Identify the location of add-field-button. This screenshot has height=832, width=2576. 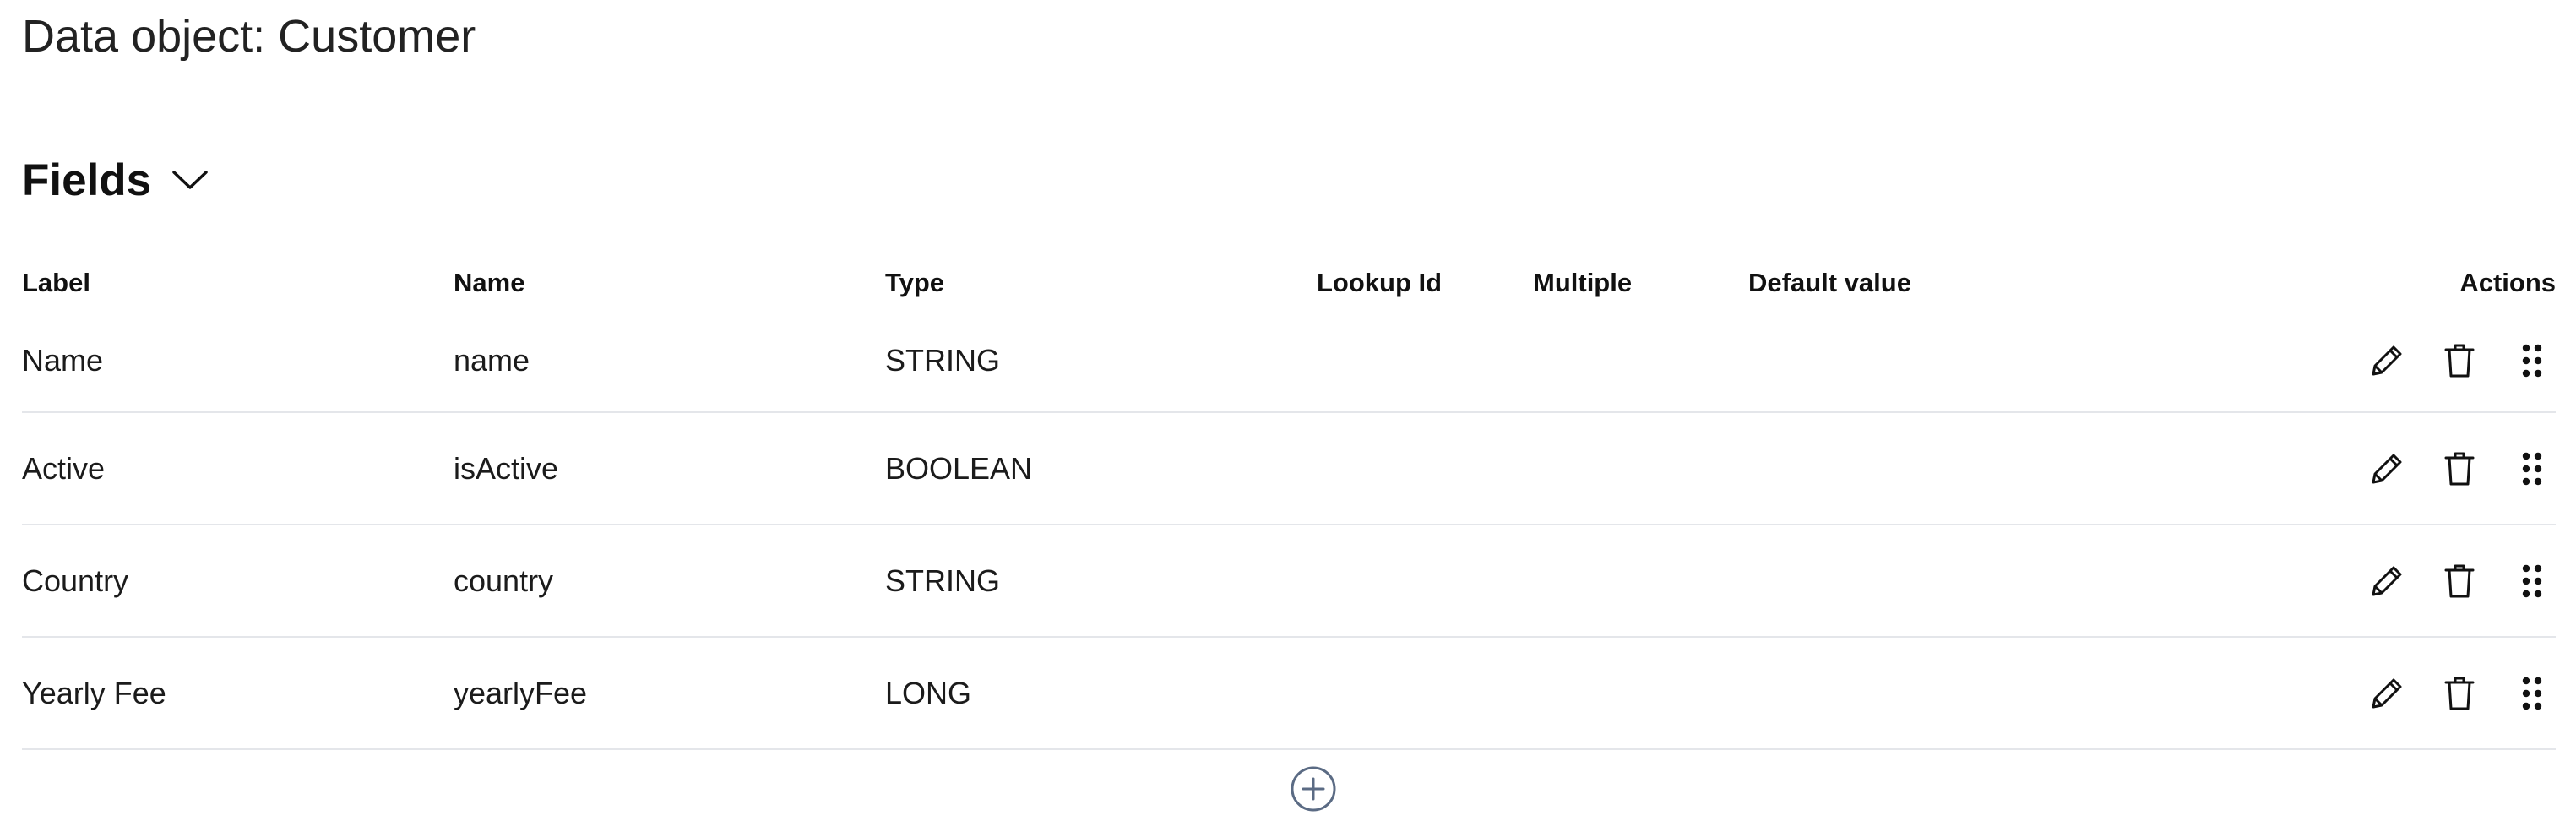
(1313, 789).